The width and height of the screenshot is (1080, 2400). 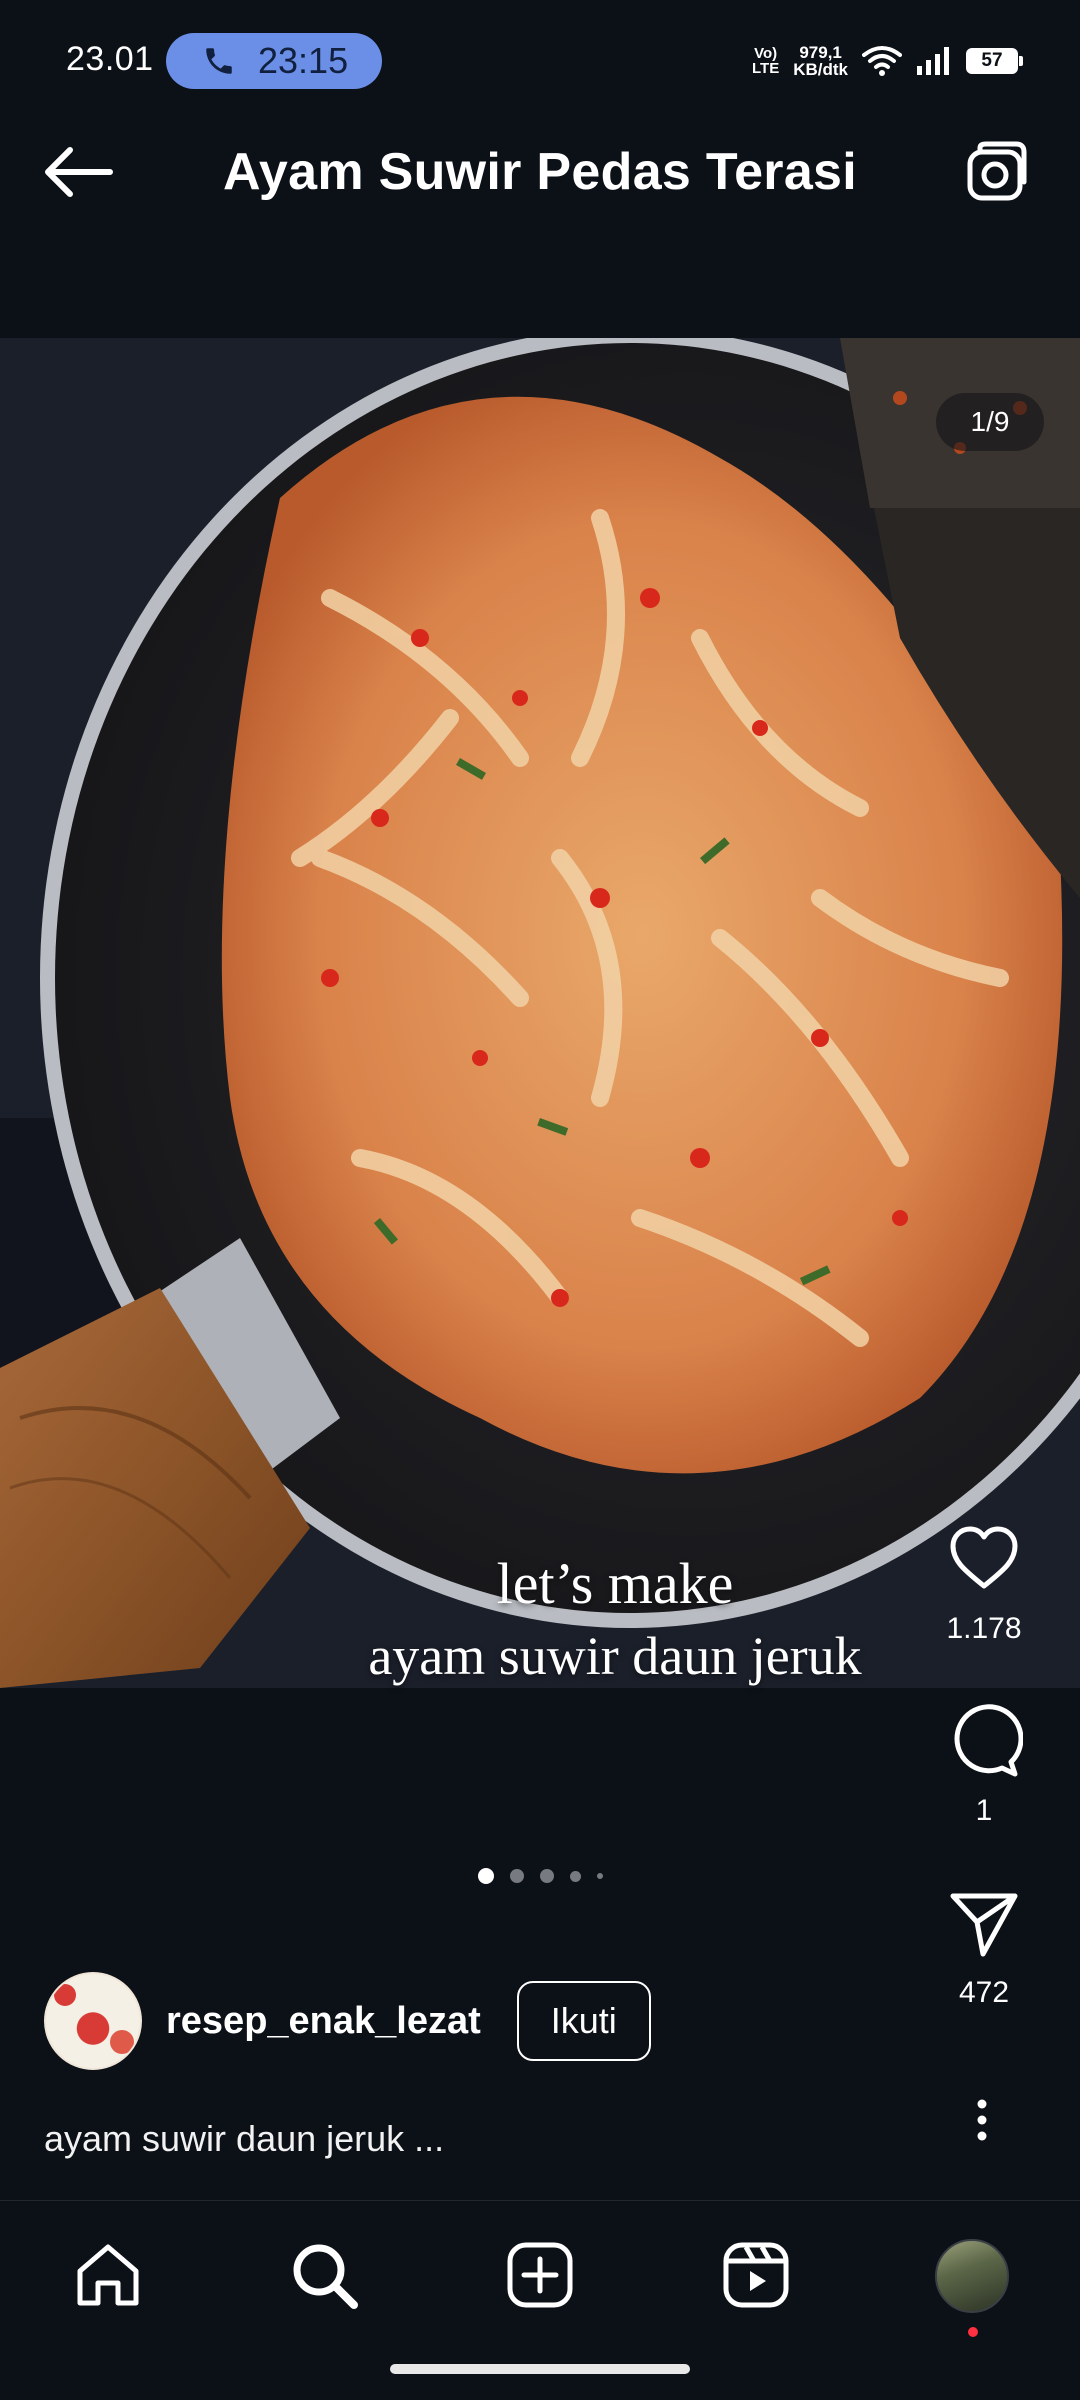 I want to click on like-action: 1.178, so click(x=984, y=1583).